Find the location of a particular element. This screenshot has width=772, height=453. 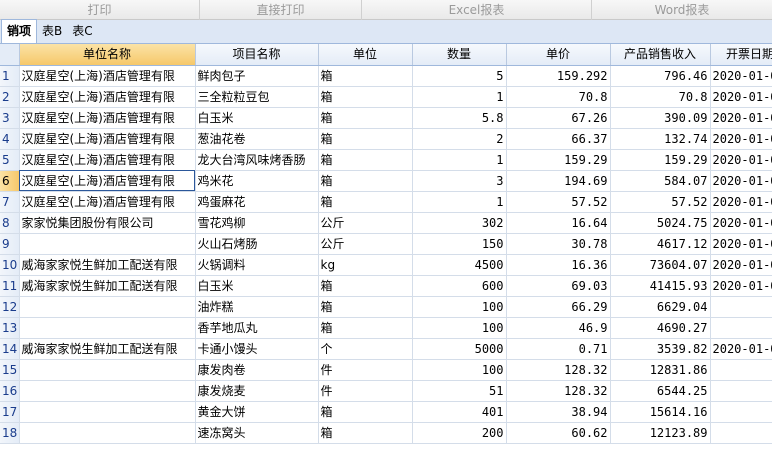

row-number: 14 is located at coordinates (10, 349).